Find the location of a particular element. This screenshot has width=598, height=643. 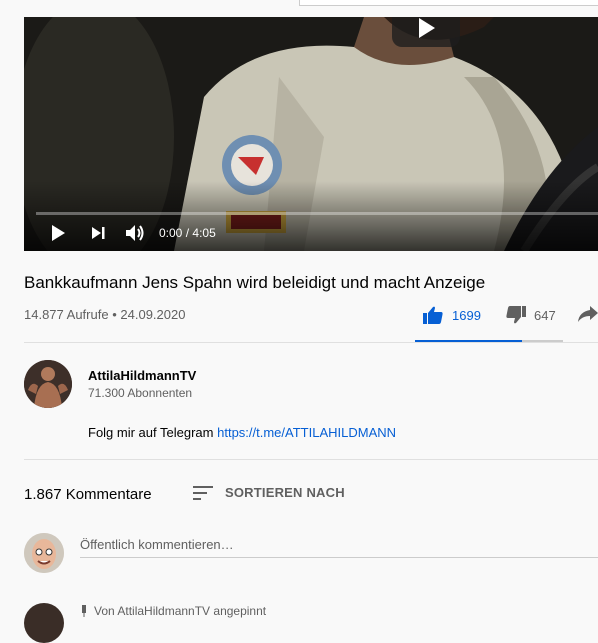

telegram-link: https://t.me/ATTILAHILDMANN is located at coordinates (306, 432).